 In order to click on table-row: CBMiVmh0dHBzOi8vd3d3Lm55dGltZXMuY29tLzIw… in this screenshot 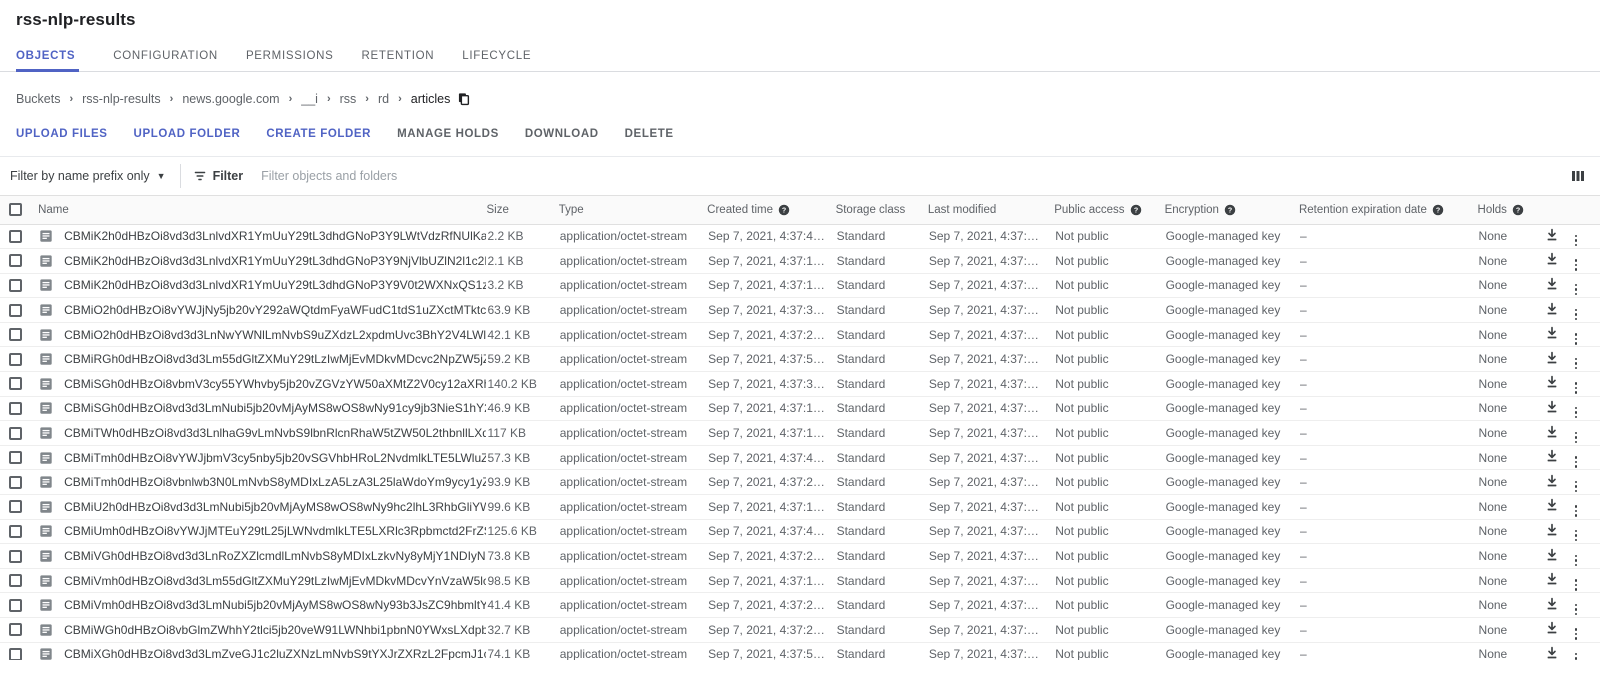, I will do `click(800, 581)`.